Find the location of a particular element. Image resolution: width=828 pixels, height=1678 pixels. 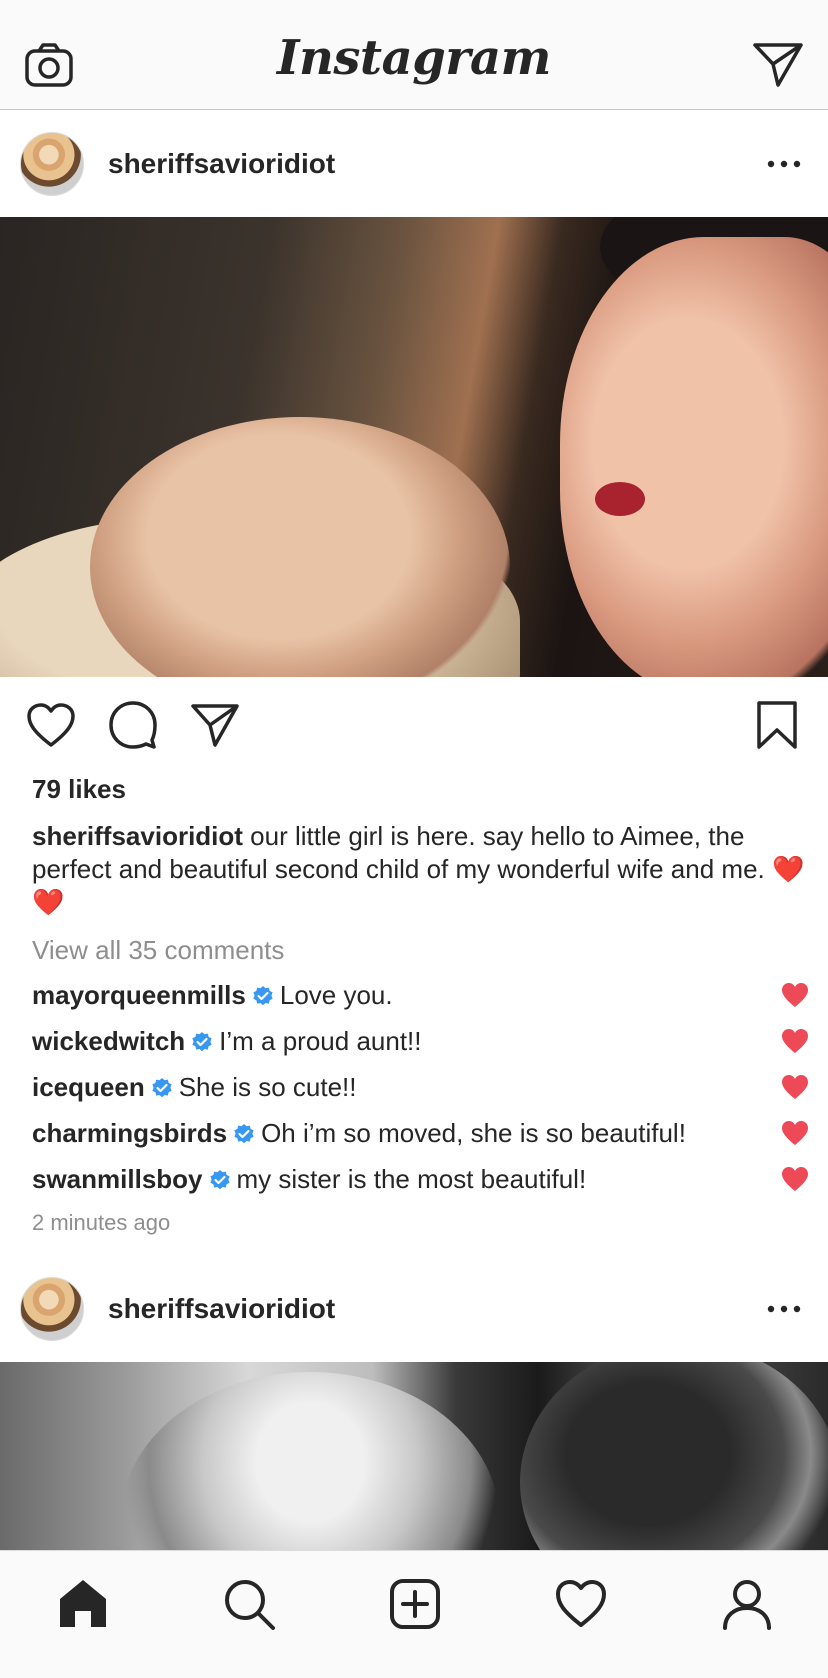

view-all-comments-link: View all 35 comments is located at coordinates (158, 950).